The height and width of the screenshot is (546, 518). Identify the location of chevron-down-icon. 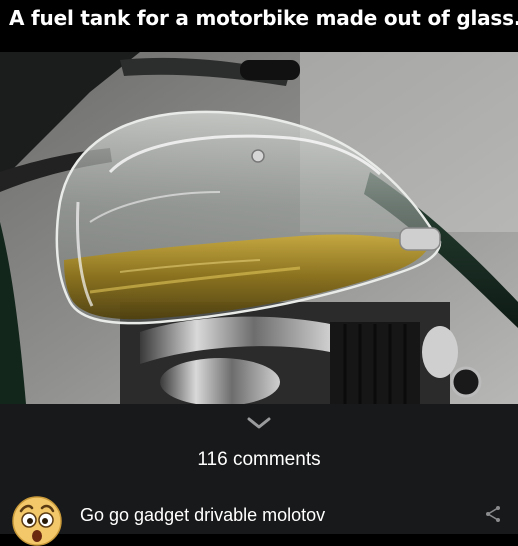
(259, 423).